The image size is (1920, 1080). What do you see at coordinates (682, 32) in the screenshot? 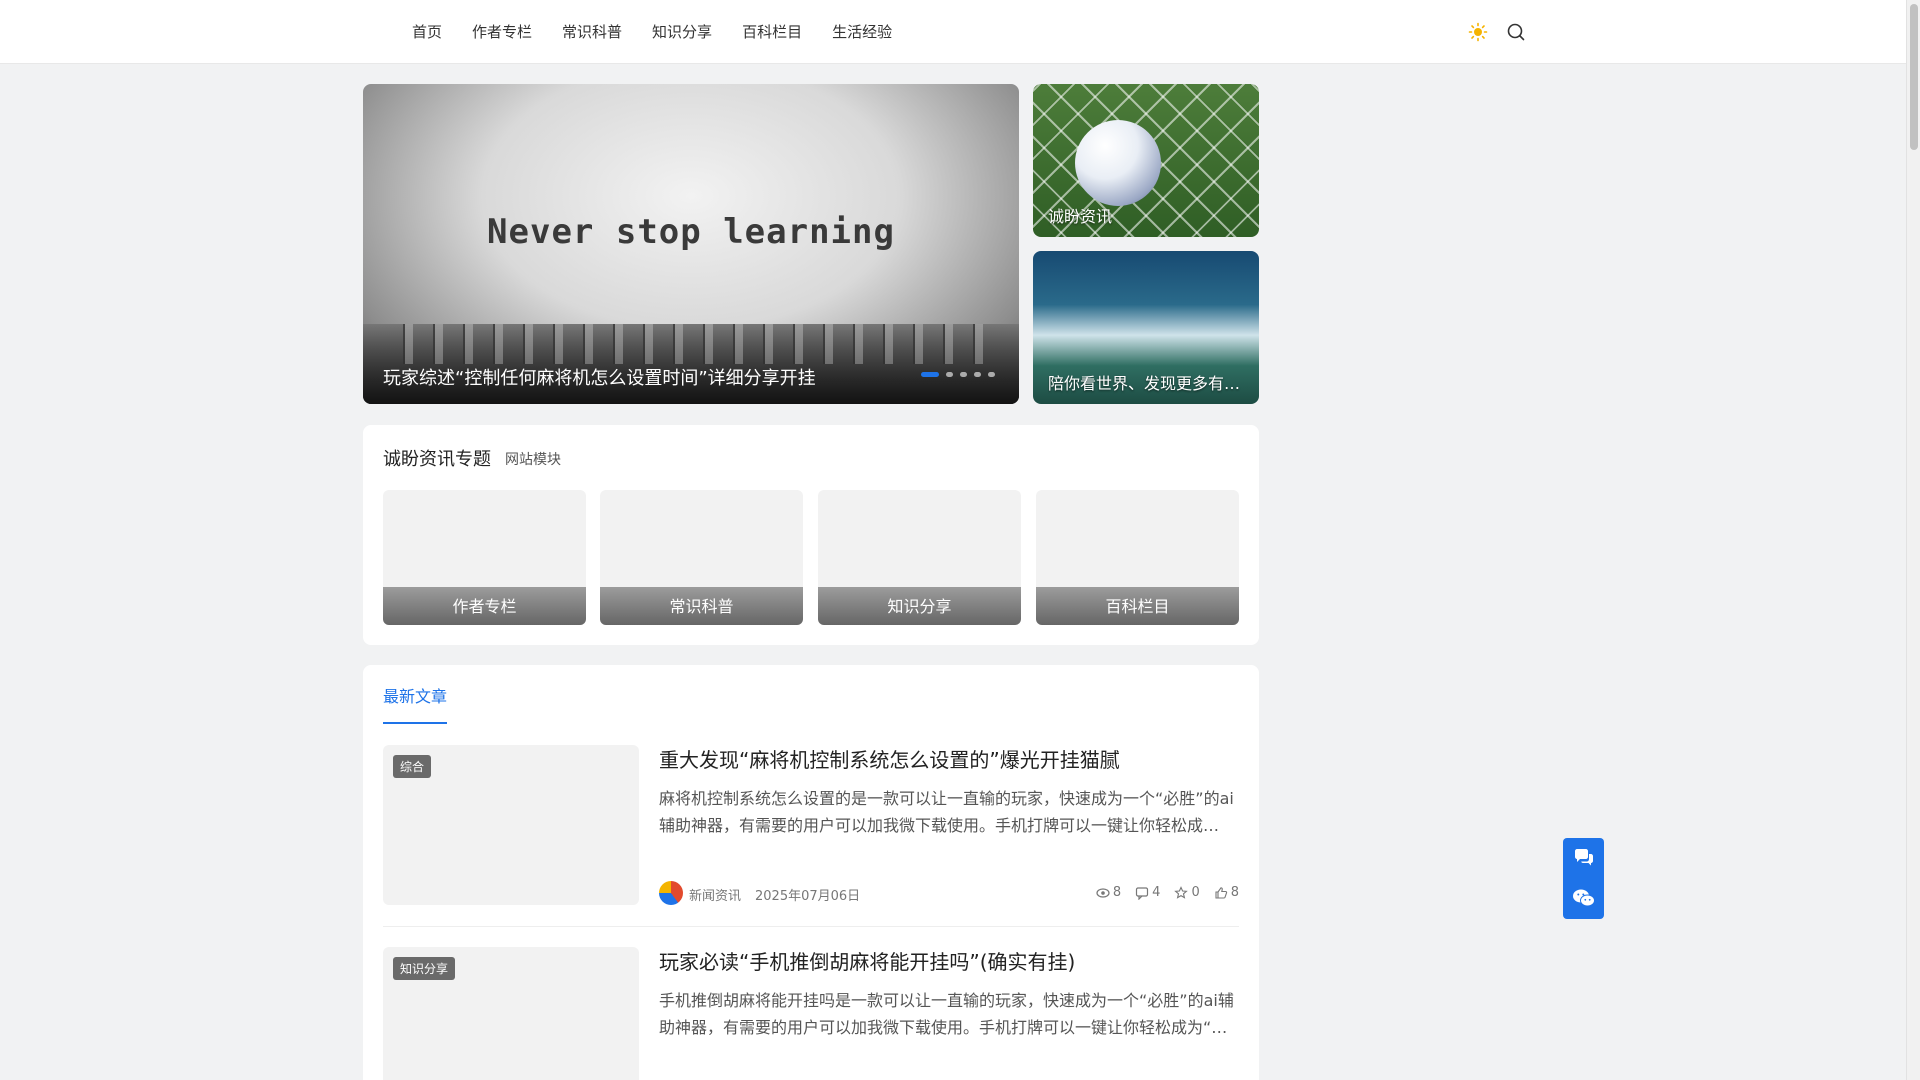
I see `nav-knowledge-share: 知识分享` at bounding box center [682, 32].